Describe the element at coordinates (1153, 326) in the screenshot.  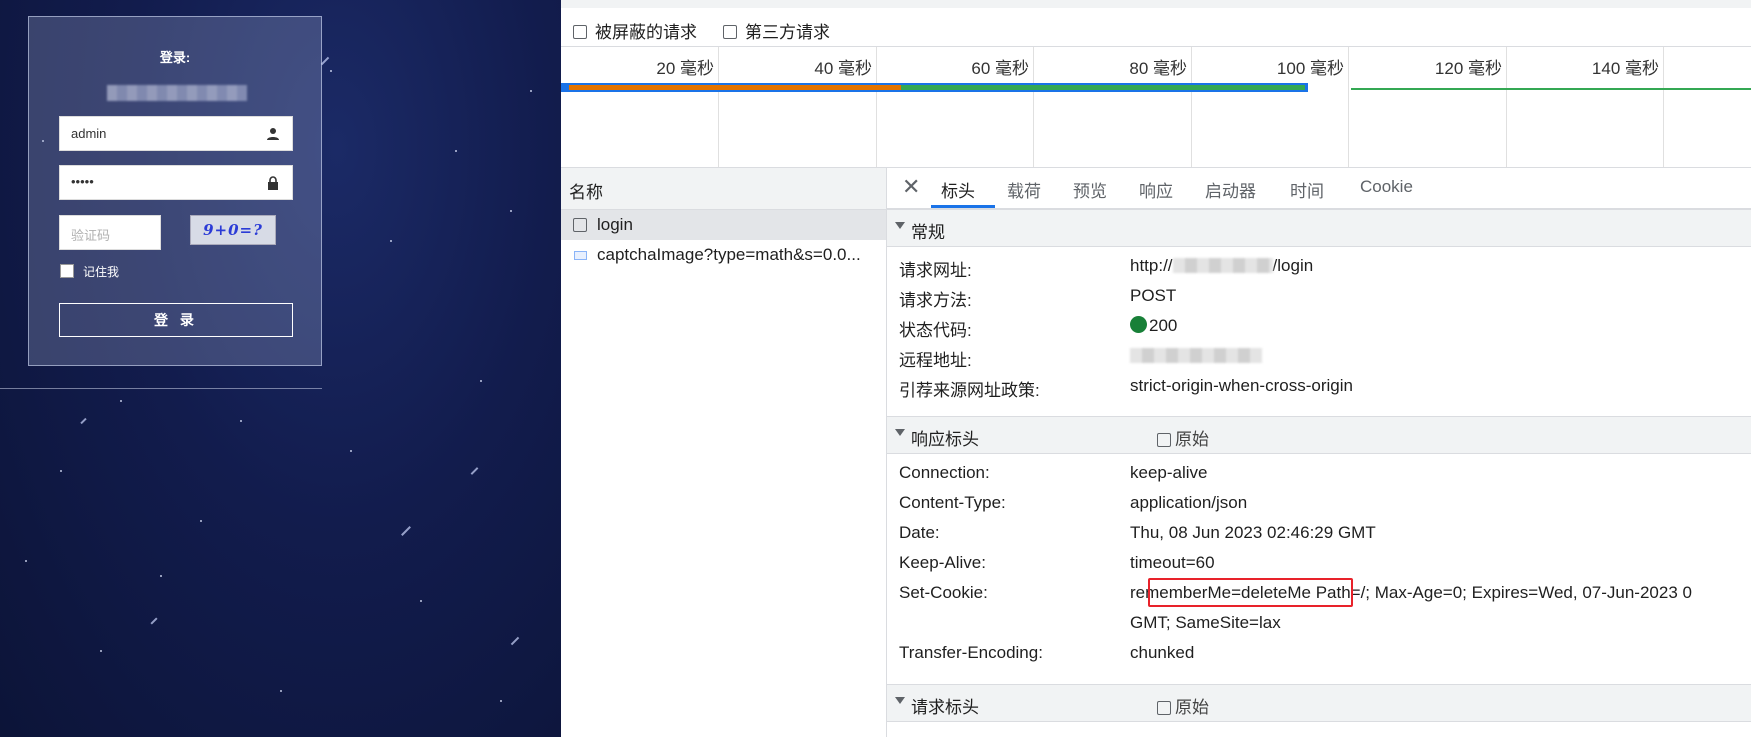
I see `status-code-value: 200` at that location.